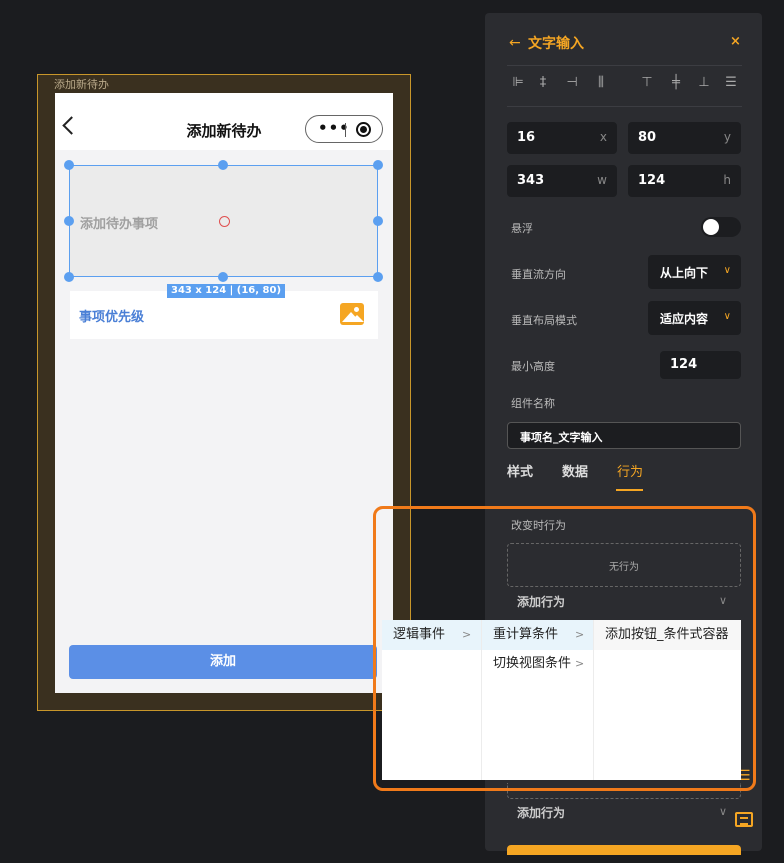  What do you see at coordinates (652, 180) in the screenshot?
I see `height-value: 124` at bounding box center [652, 180].